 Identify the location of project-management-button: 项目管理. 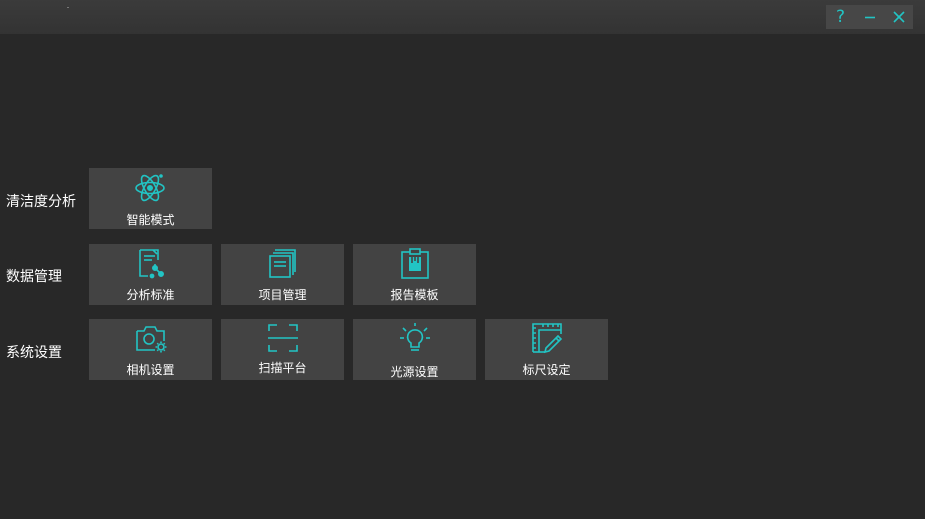
(282, 274).